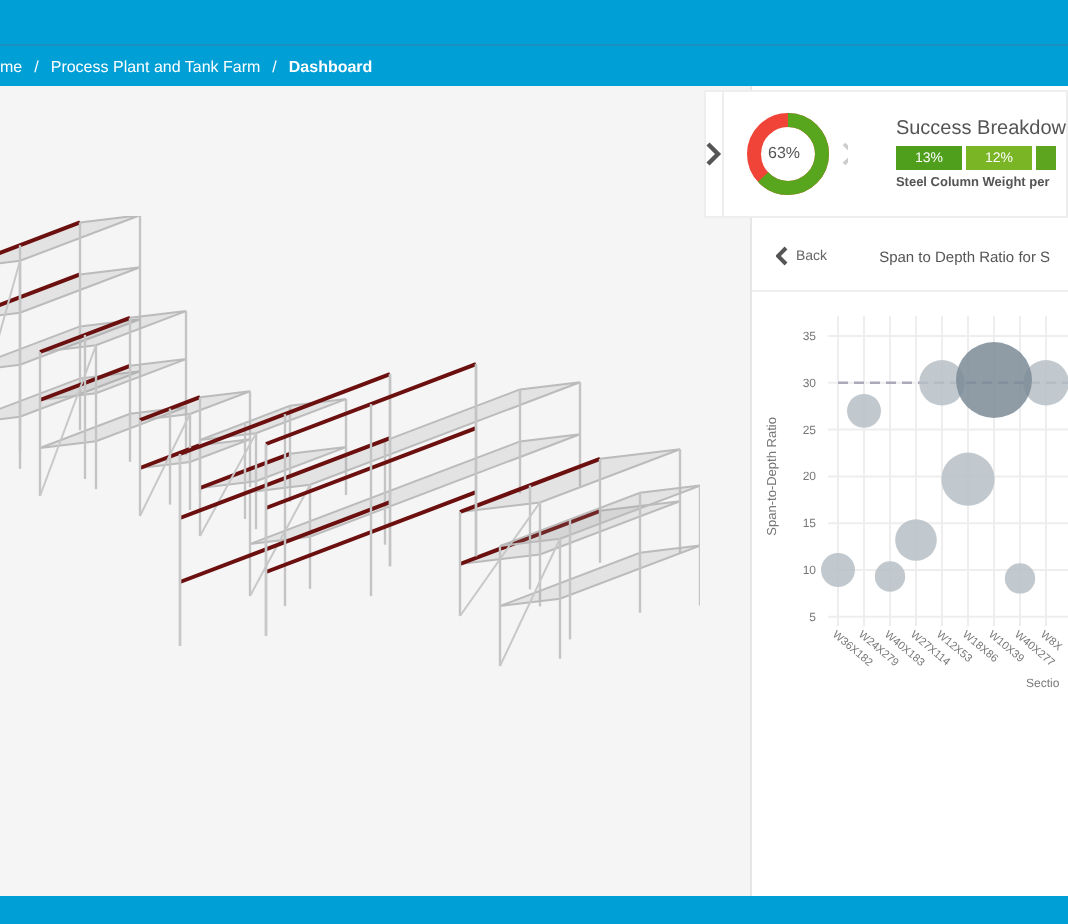  What do you see at coordinates (782, 256) in the screenshot?
I see `chevron-left-icon` at bounding box center [782, 256].